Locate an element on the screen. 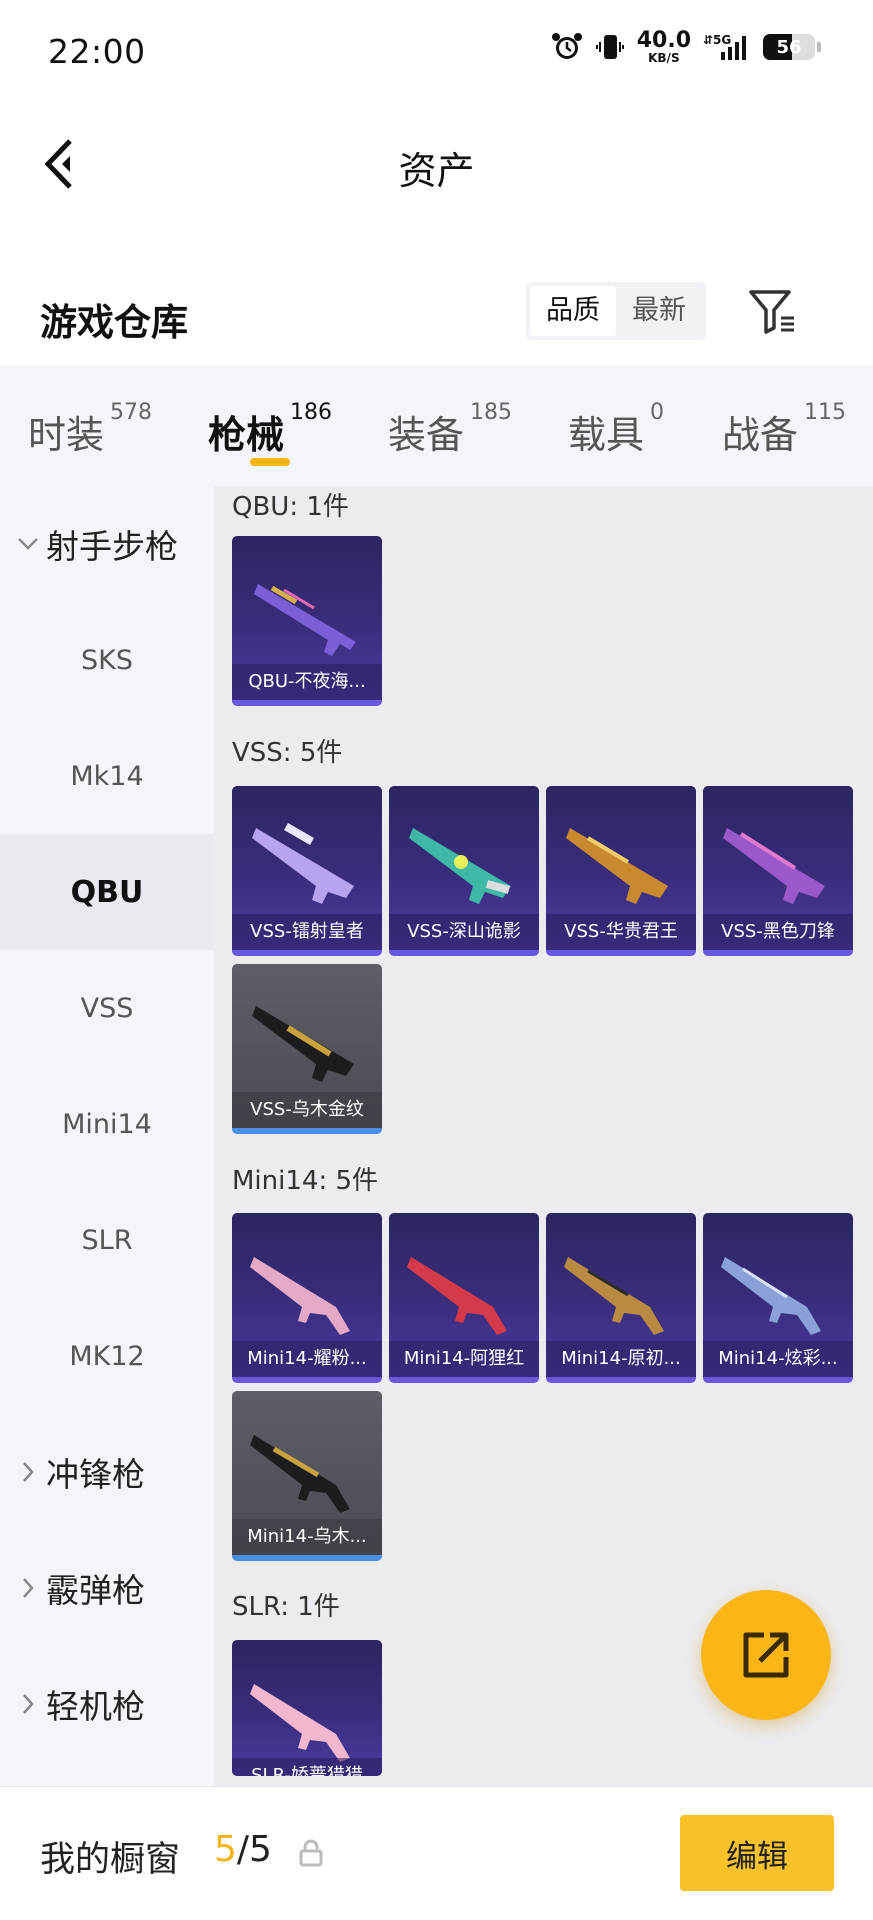 Image resolution: width=873 pixels, height=1920 pixels. sidebar-group-lmg: 轻机枪 is located at coordinates (107, 1704).